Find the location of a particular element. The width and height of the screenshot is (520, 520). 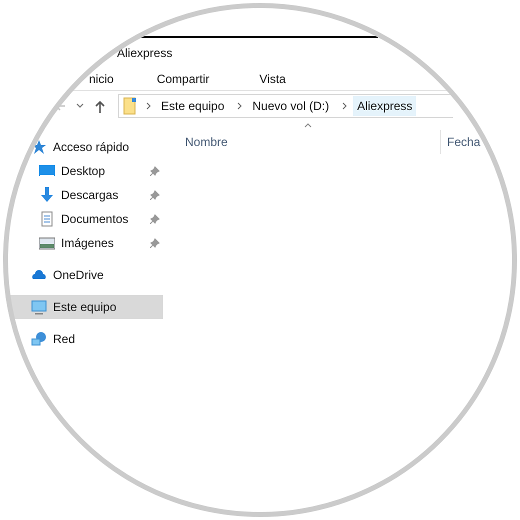

picture-icon is located at coordinates (47, 243).